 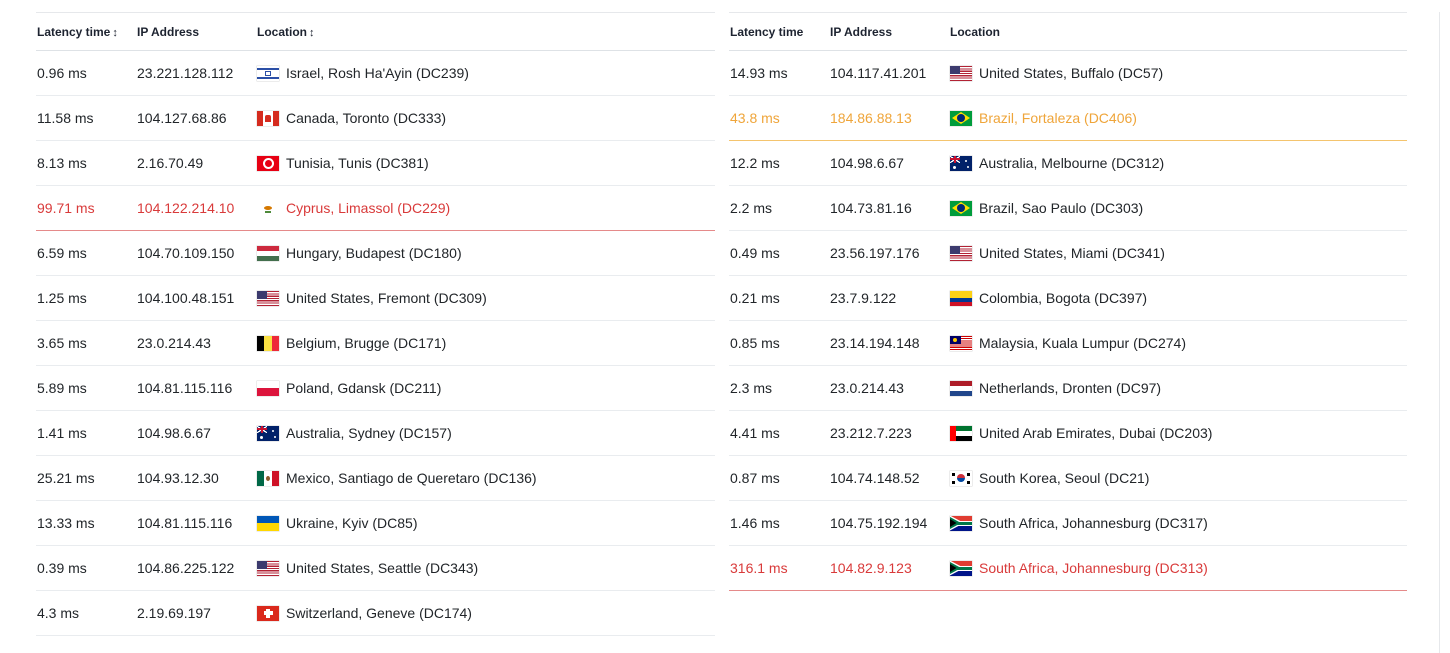 What do you see at coordinates (889, 208) in the screenshot?
I see `ip-address-cell: 104.73.81.16` at bounding box center [889, 208].